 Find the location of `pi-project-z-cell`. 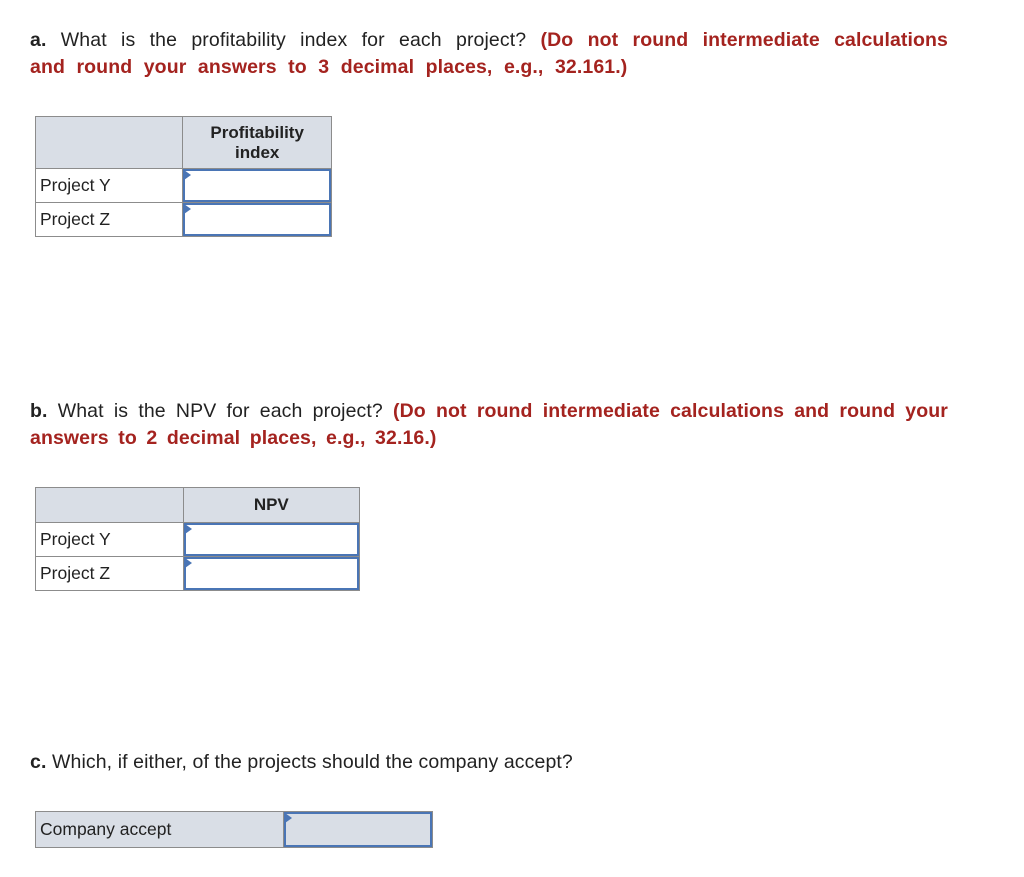

pi-project-z-cell is located at coordinates (257, 219).